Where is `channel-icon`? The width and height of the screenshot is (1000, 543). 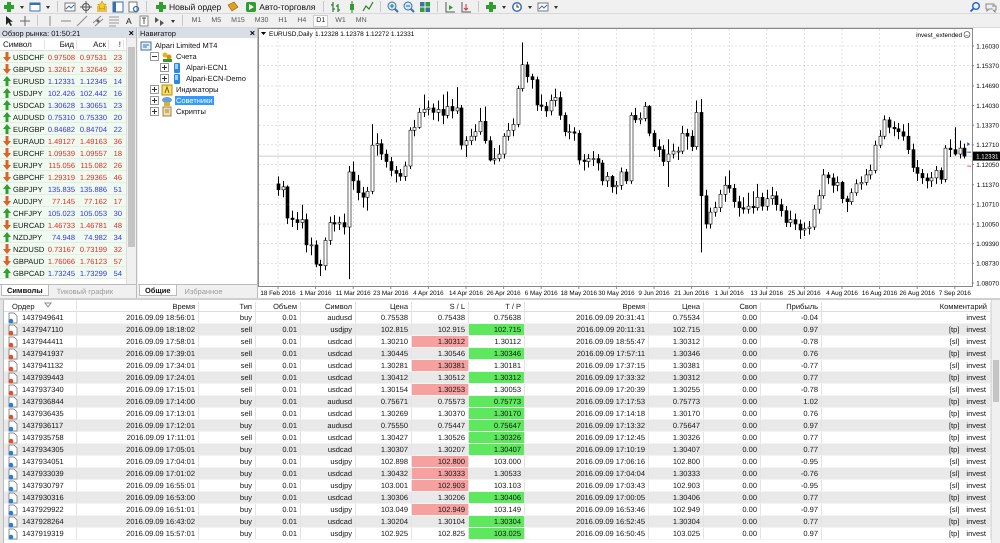
channel-icon is located at coordinates (98, 20).